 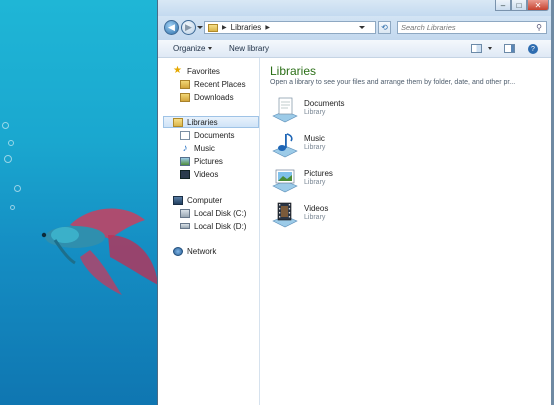 I want to click on computer-icon, so click(x=178, y=200).